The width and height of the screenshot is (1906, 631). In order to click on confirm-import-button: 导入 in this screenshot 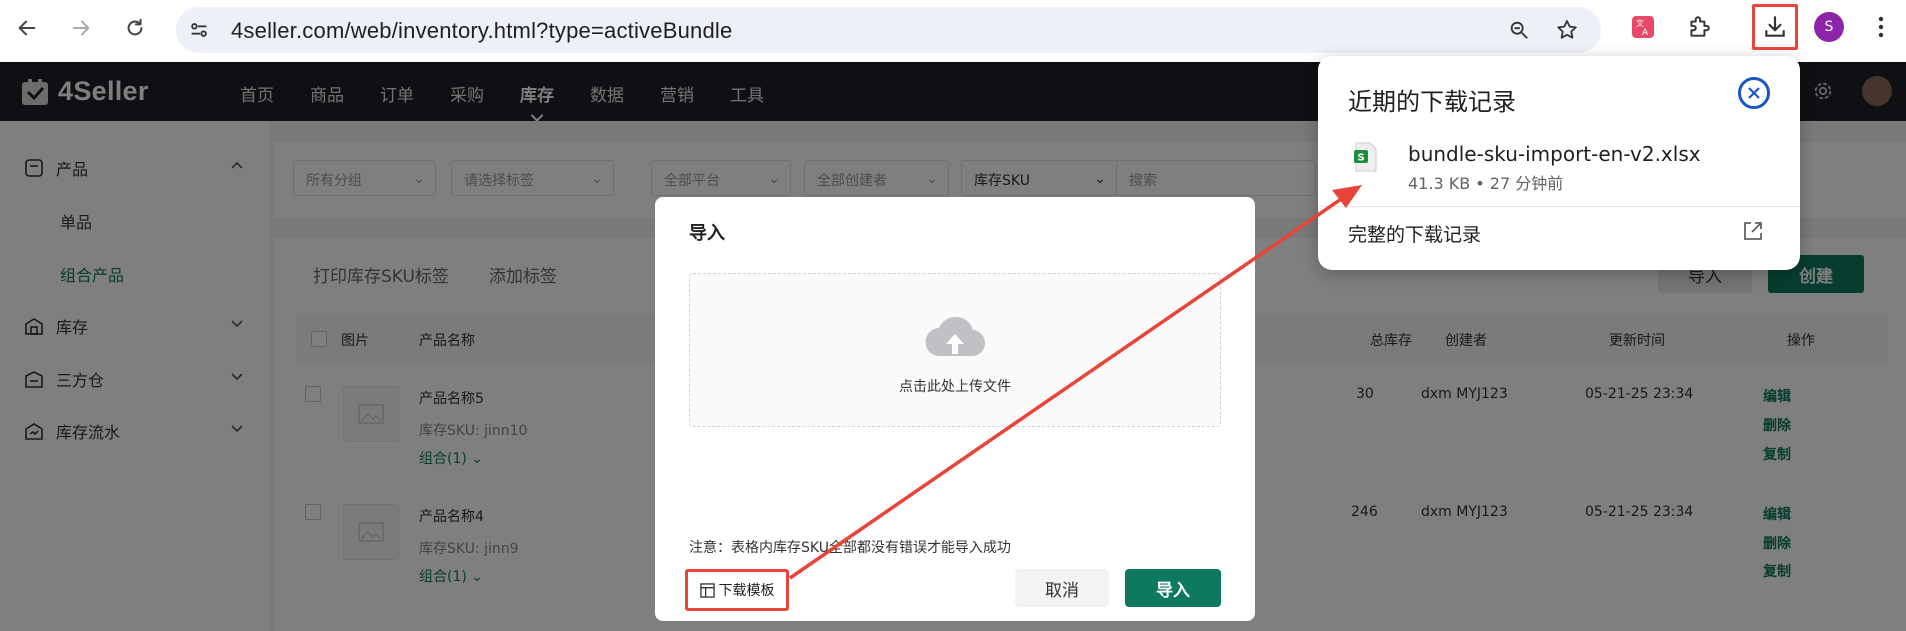, I will do `click(1173, 588)`.